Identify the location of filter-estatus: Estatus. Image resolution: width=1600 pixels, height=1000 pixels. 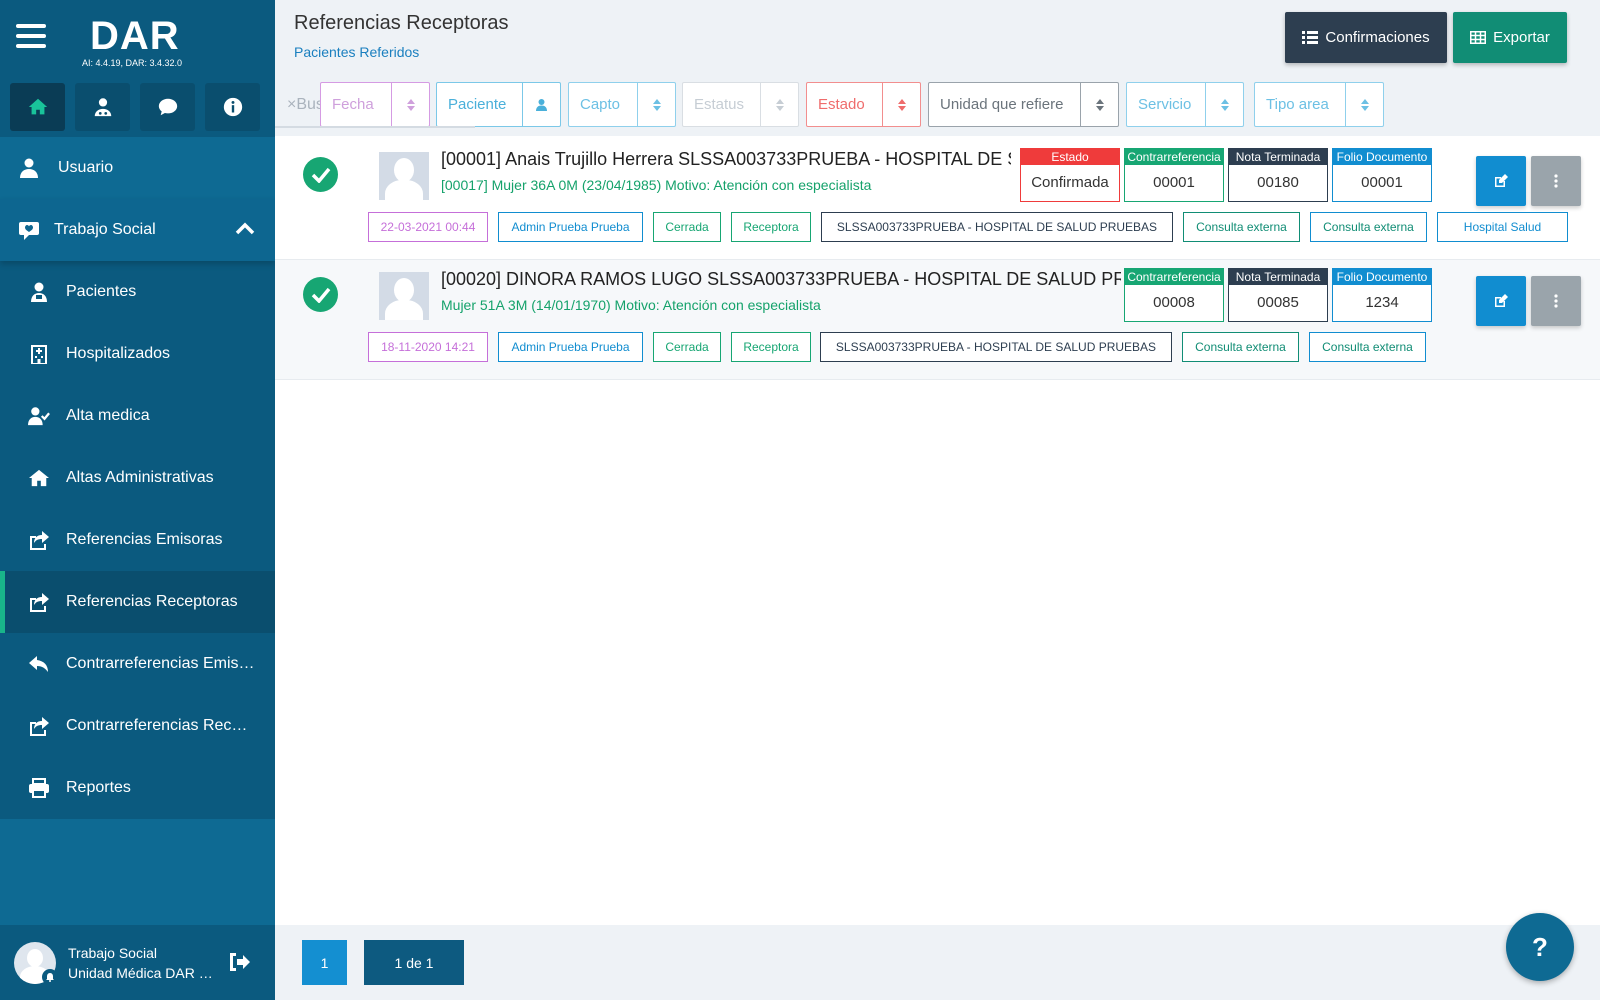
(740, 104).